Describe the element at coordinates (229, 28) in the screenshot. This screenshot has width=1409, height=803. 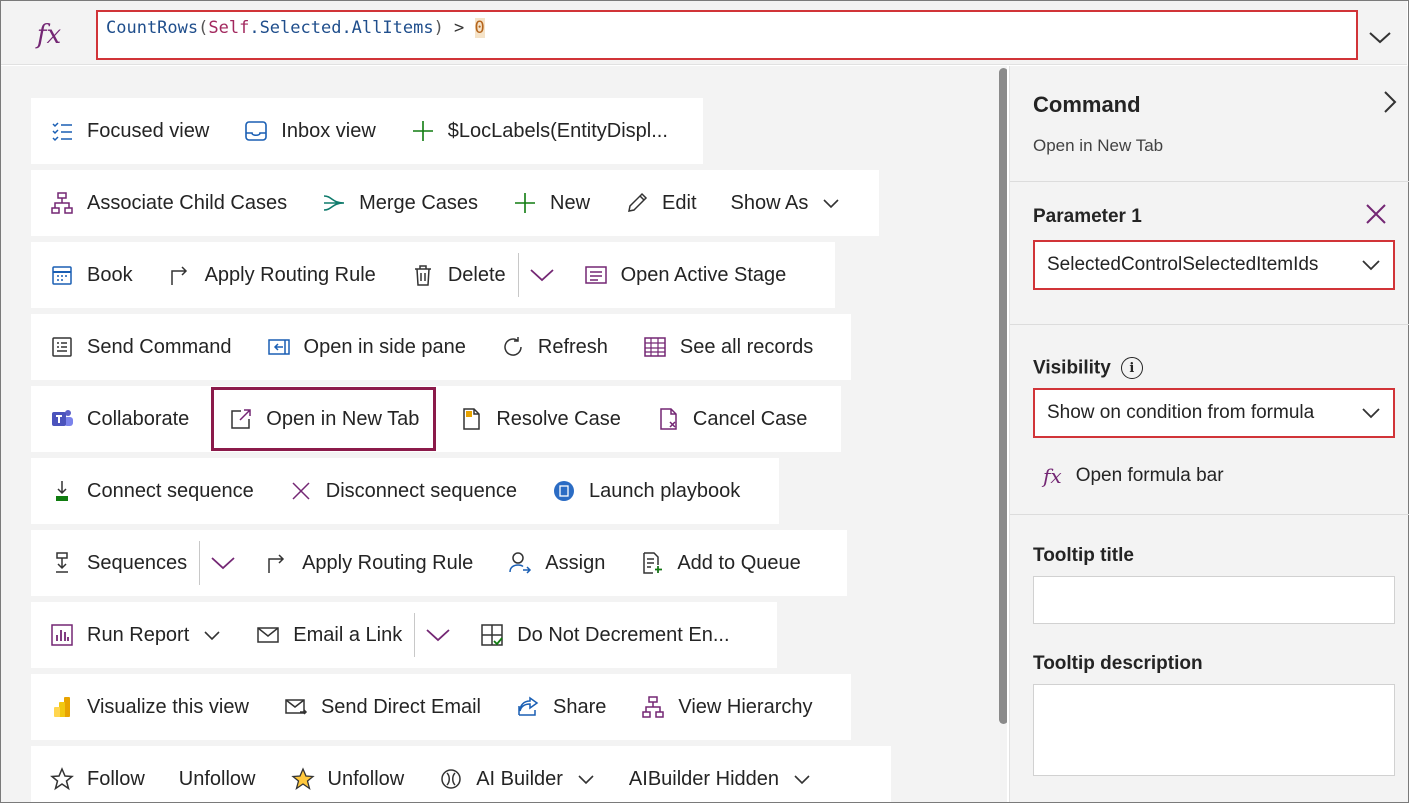
I see `formula-token: Self` at that location.